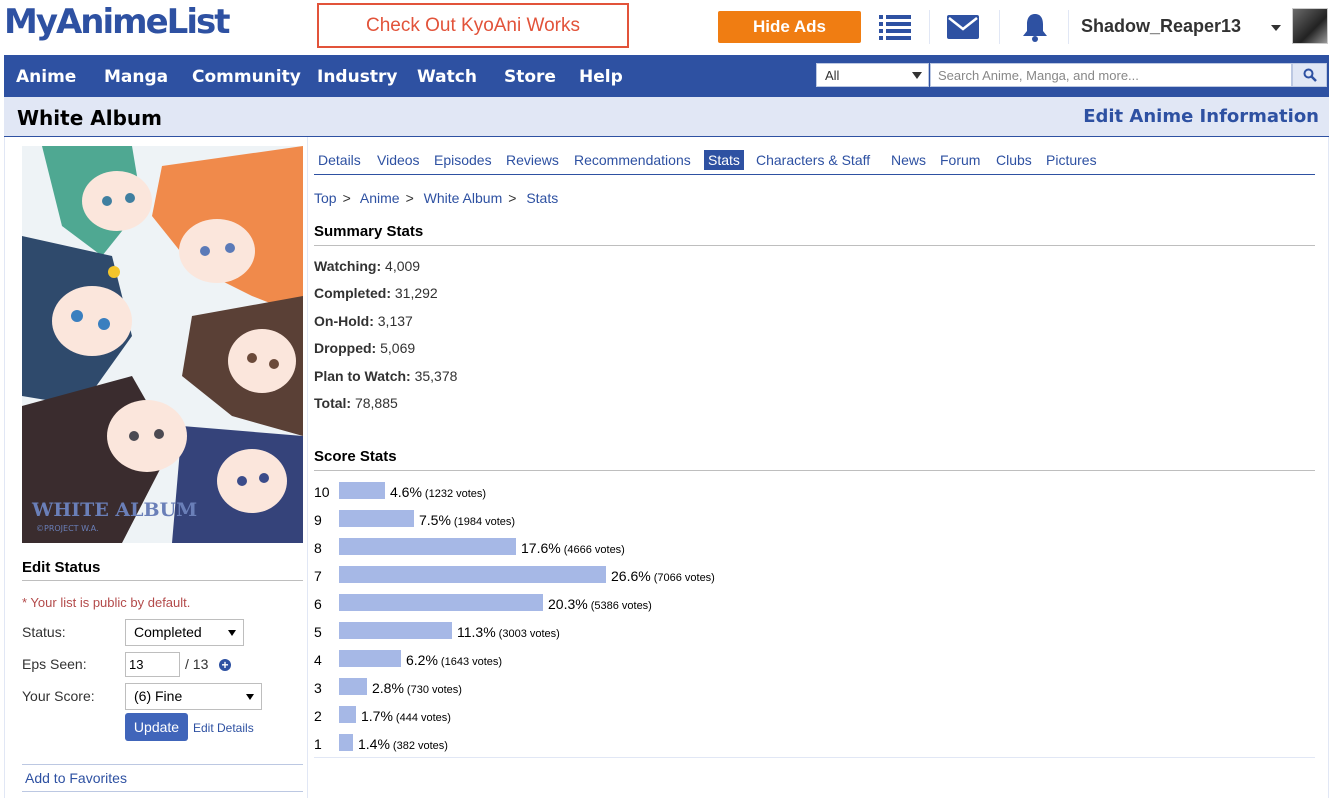 This screenshot has width=1333, height=798. What do you see at coordinates (568, 604) in the screenshot?
I see `score-percent: 20.3%` at bounding box center [568, 604].